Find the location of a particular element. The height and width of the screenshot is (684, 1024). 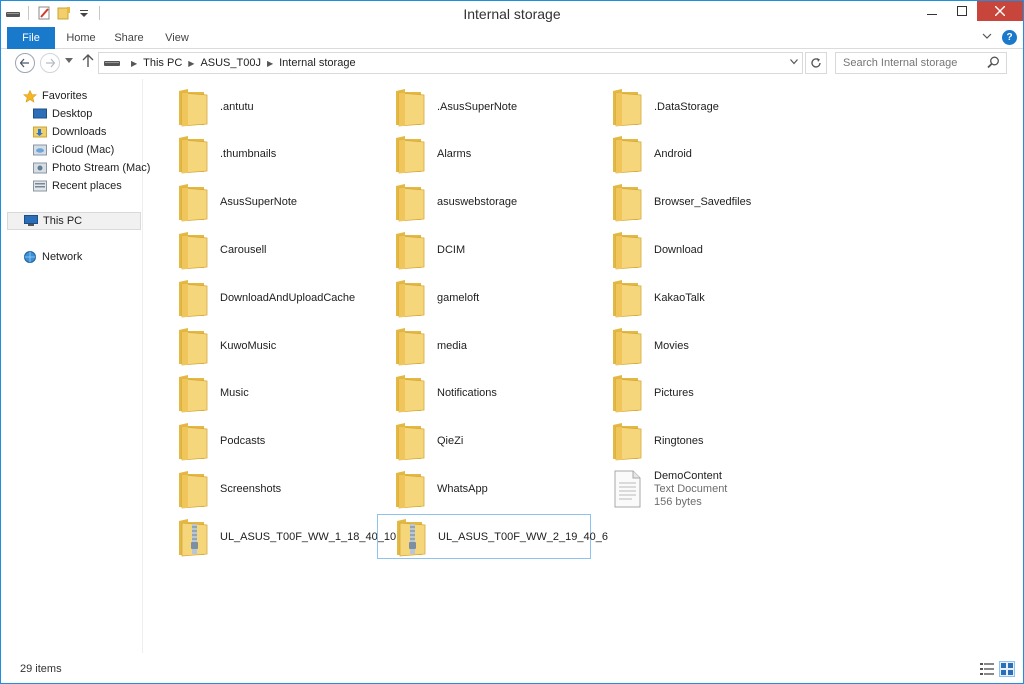

folder-item: Download is located at coordinates (701, 249).